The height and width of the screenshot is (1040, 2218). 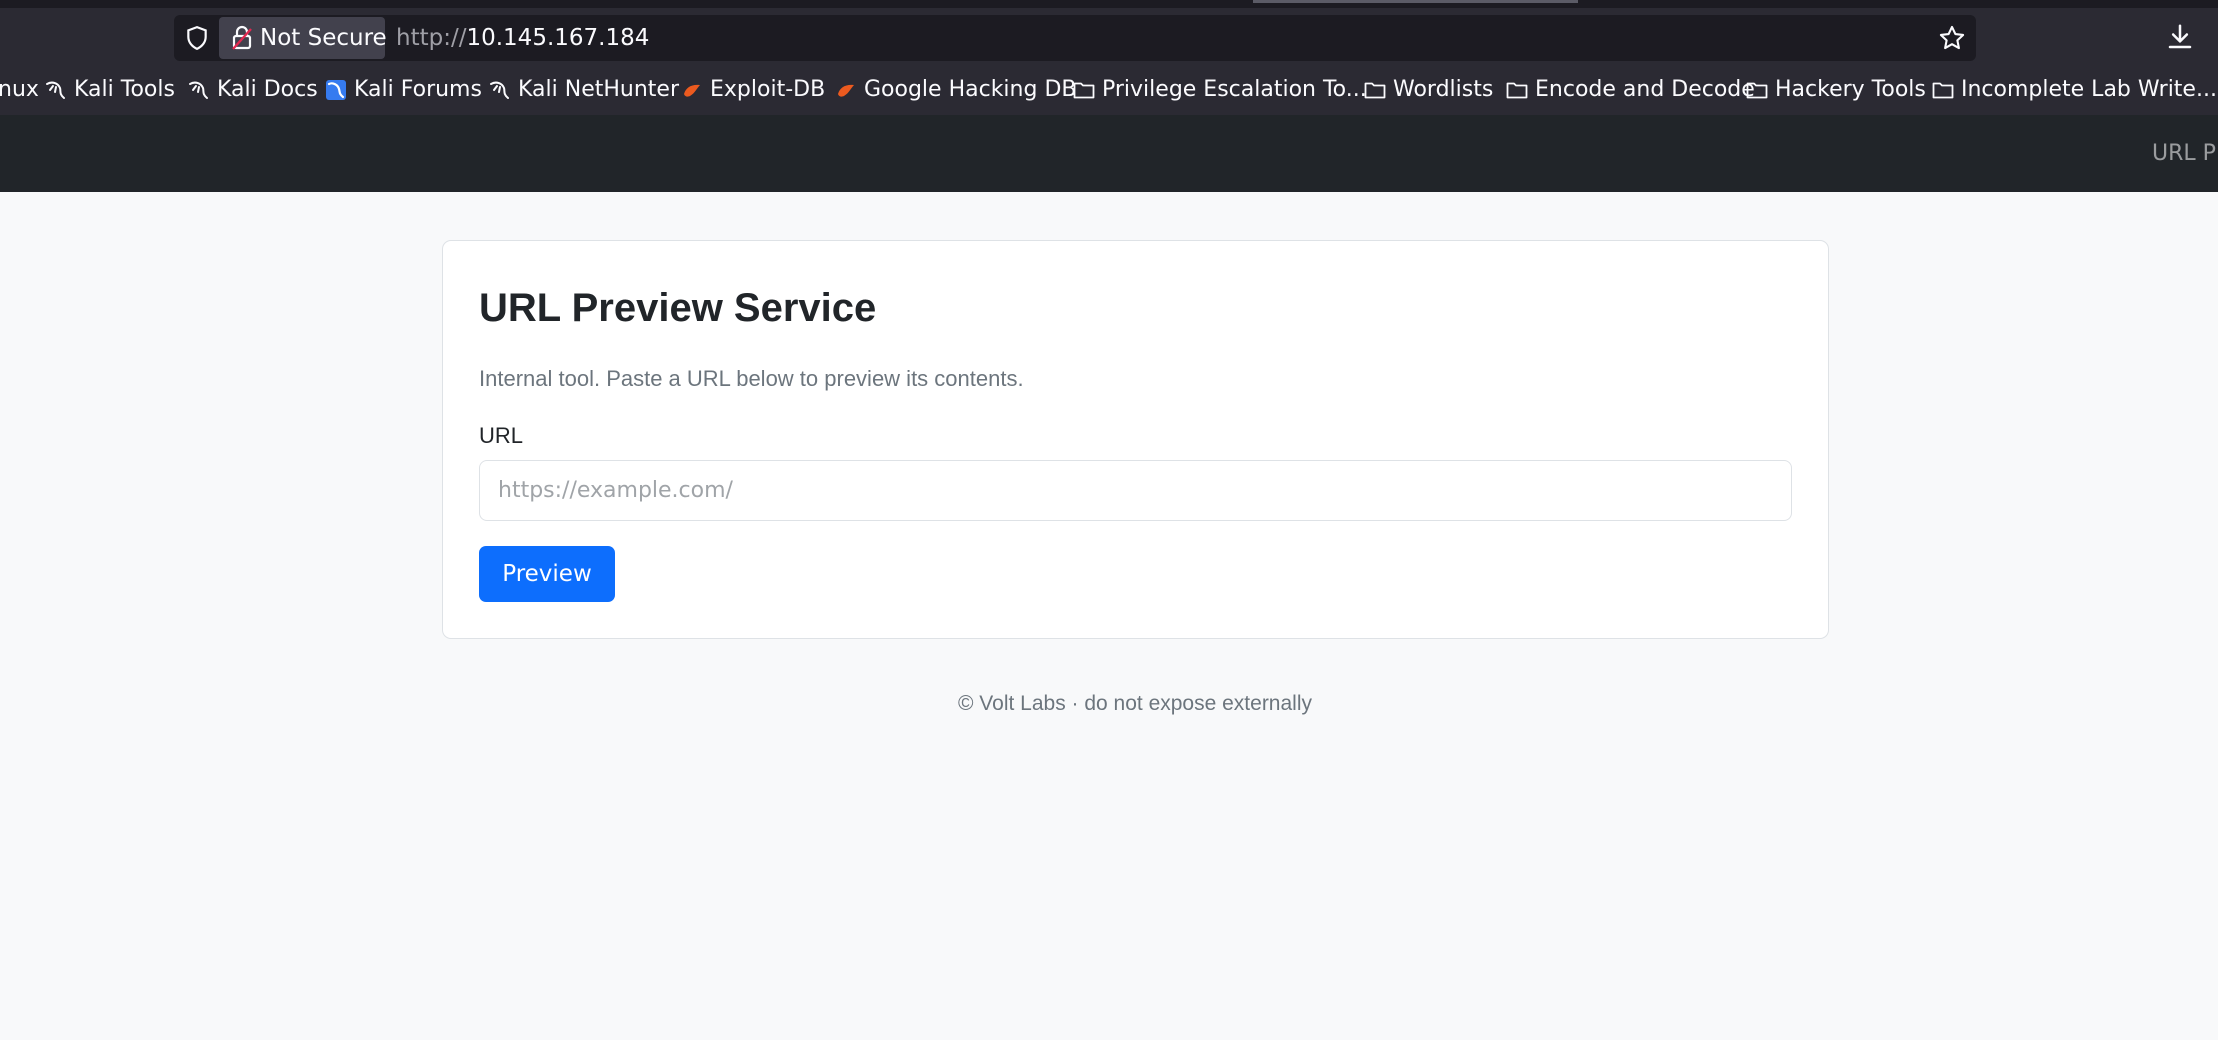 I want to click on bookmark-kali-tools: Kali Tools, so click(x=109, y=90).